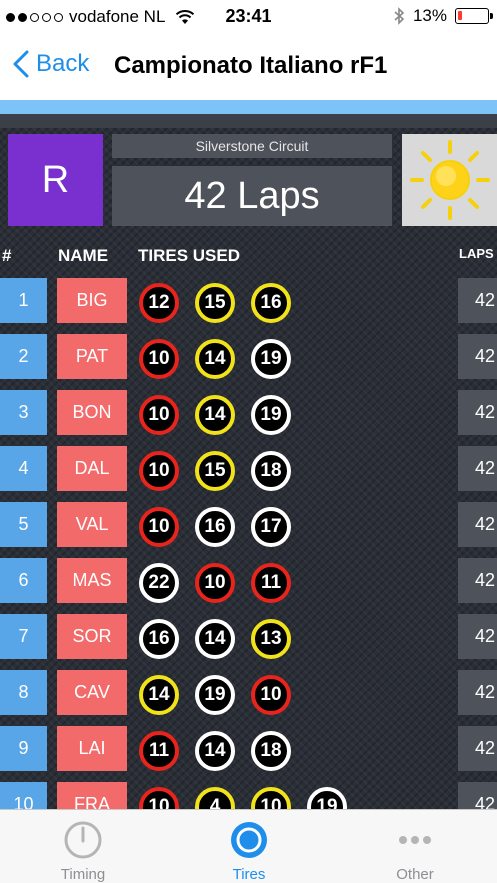 This screenshot has width=497, height=883. I want to click on round-badge: R, so click(55, 180).